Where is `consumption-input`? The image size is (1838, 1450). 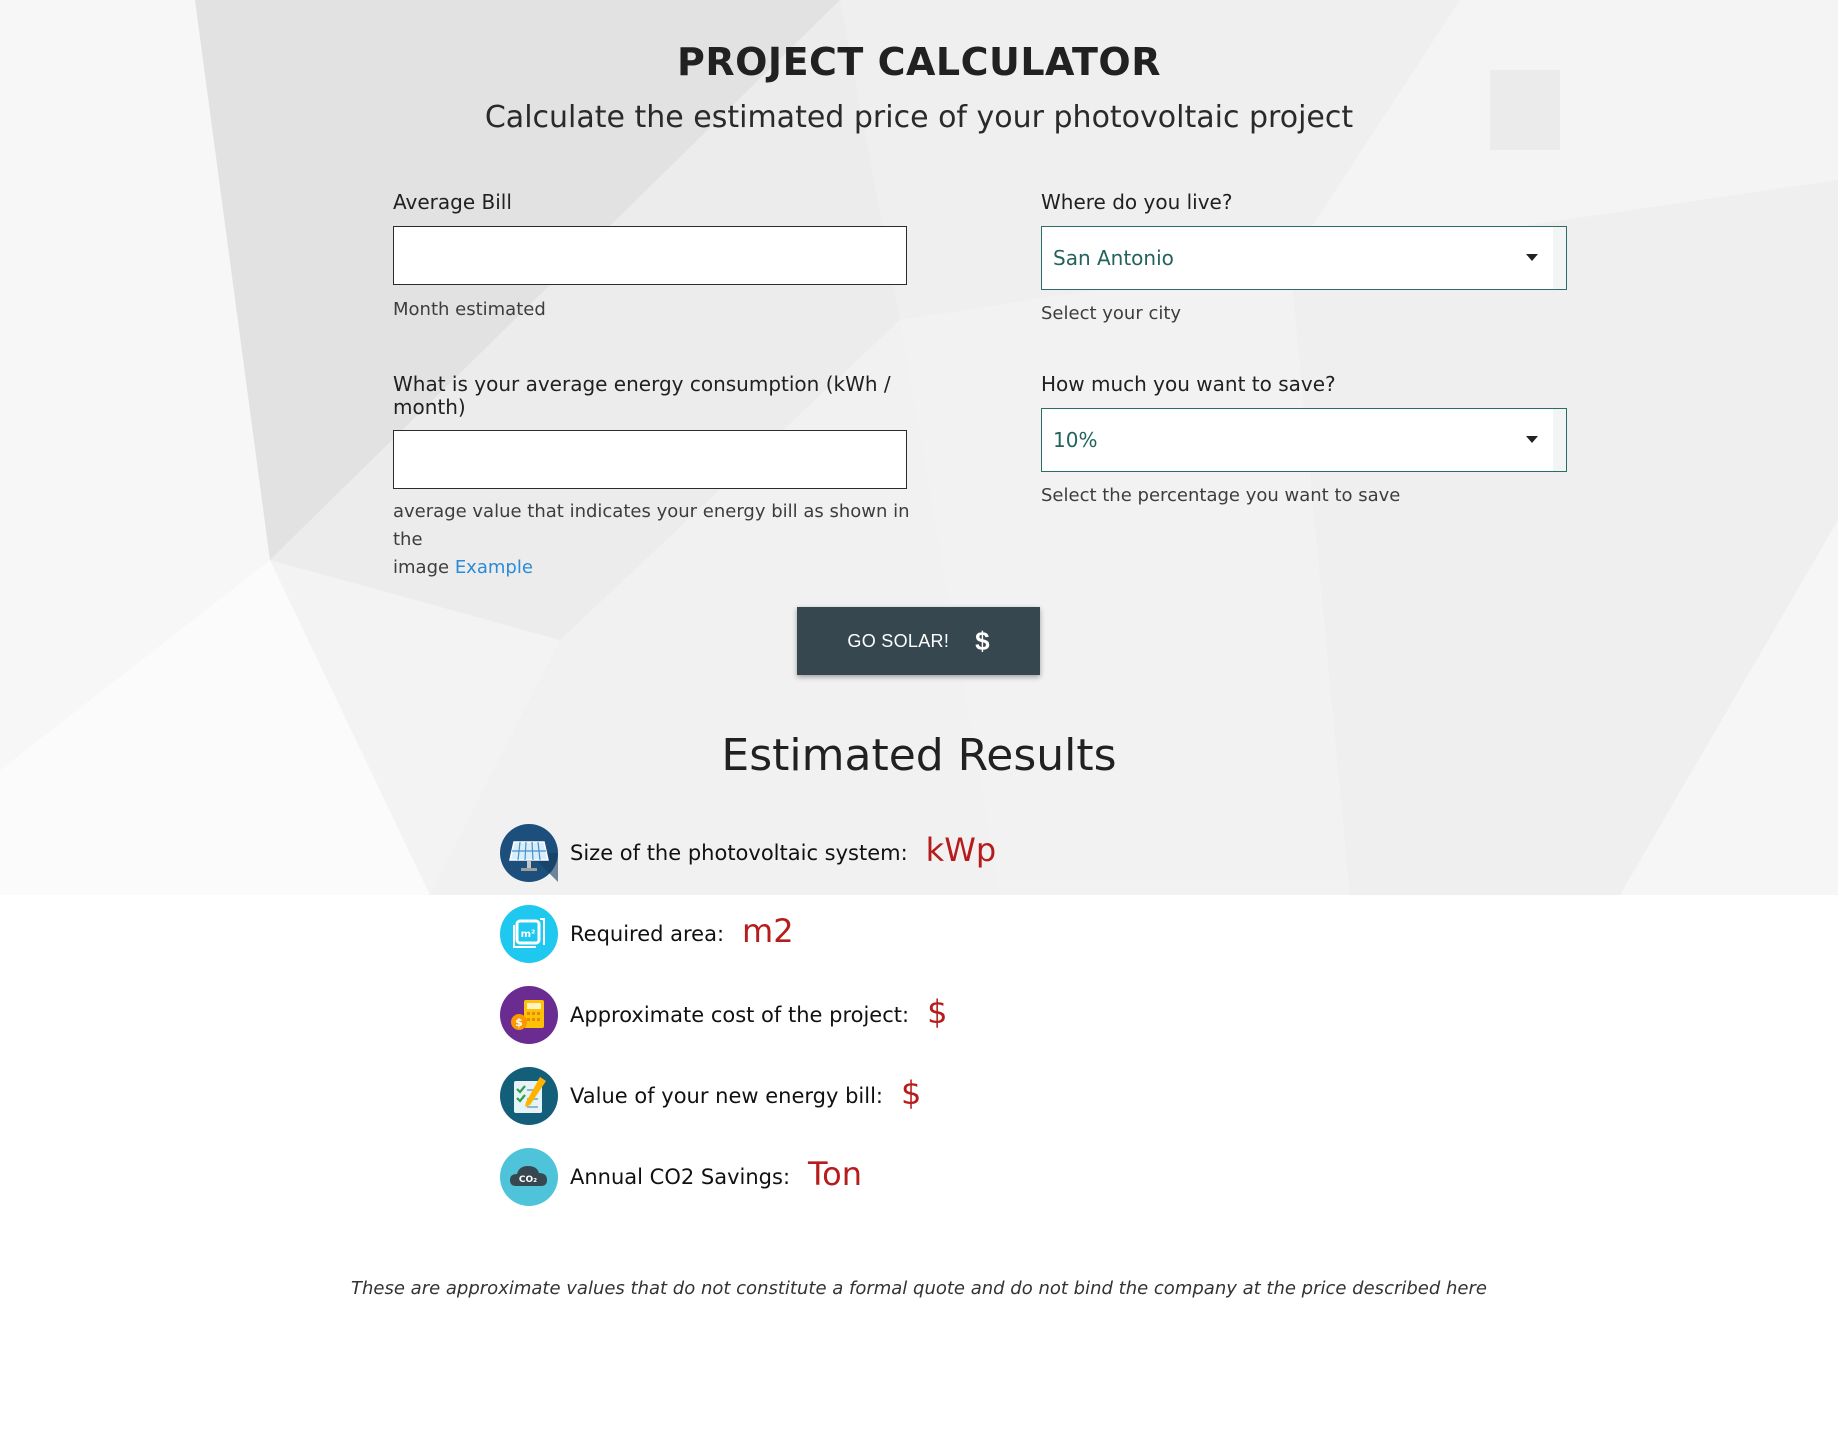 consumption-input is located at coordinates (650, 459).